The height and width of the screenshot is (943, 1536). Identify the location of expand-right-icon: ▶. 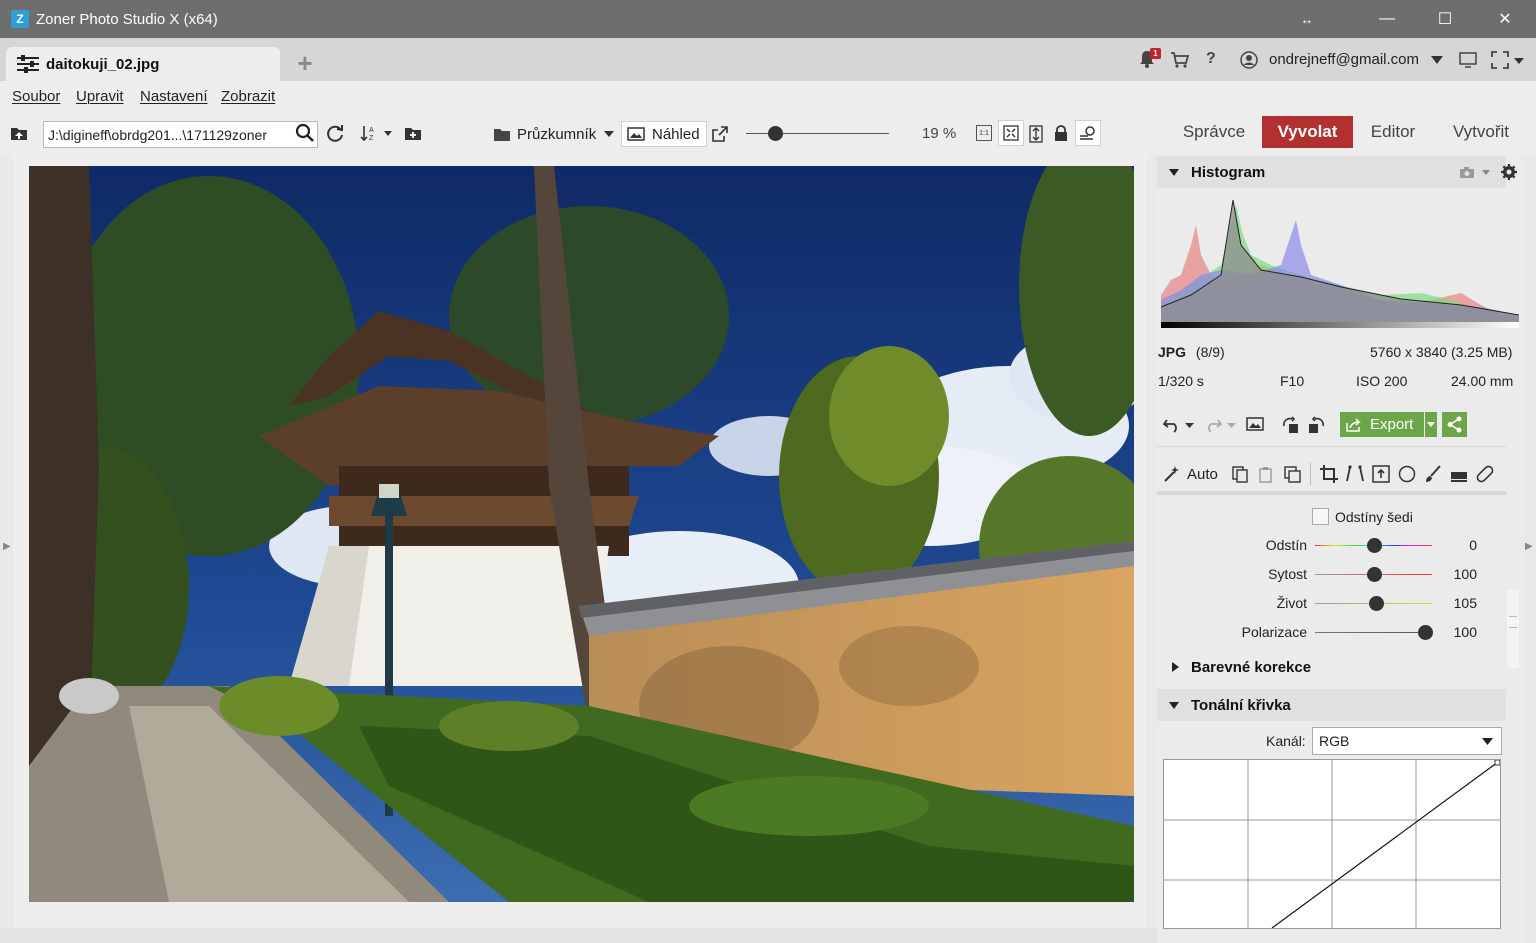
(1529, 546).